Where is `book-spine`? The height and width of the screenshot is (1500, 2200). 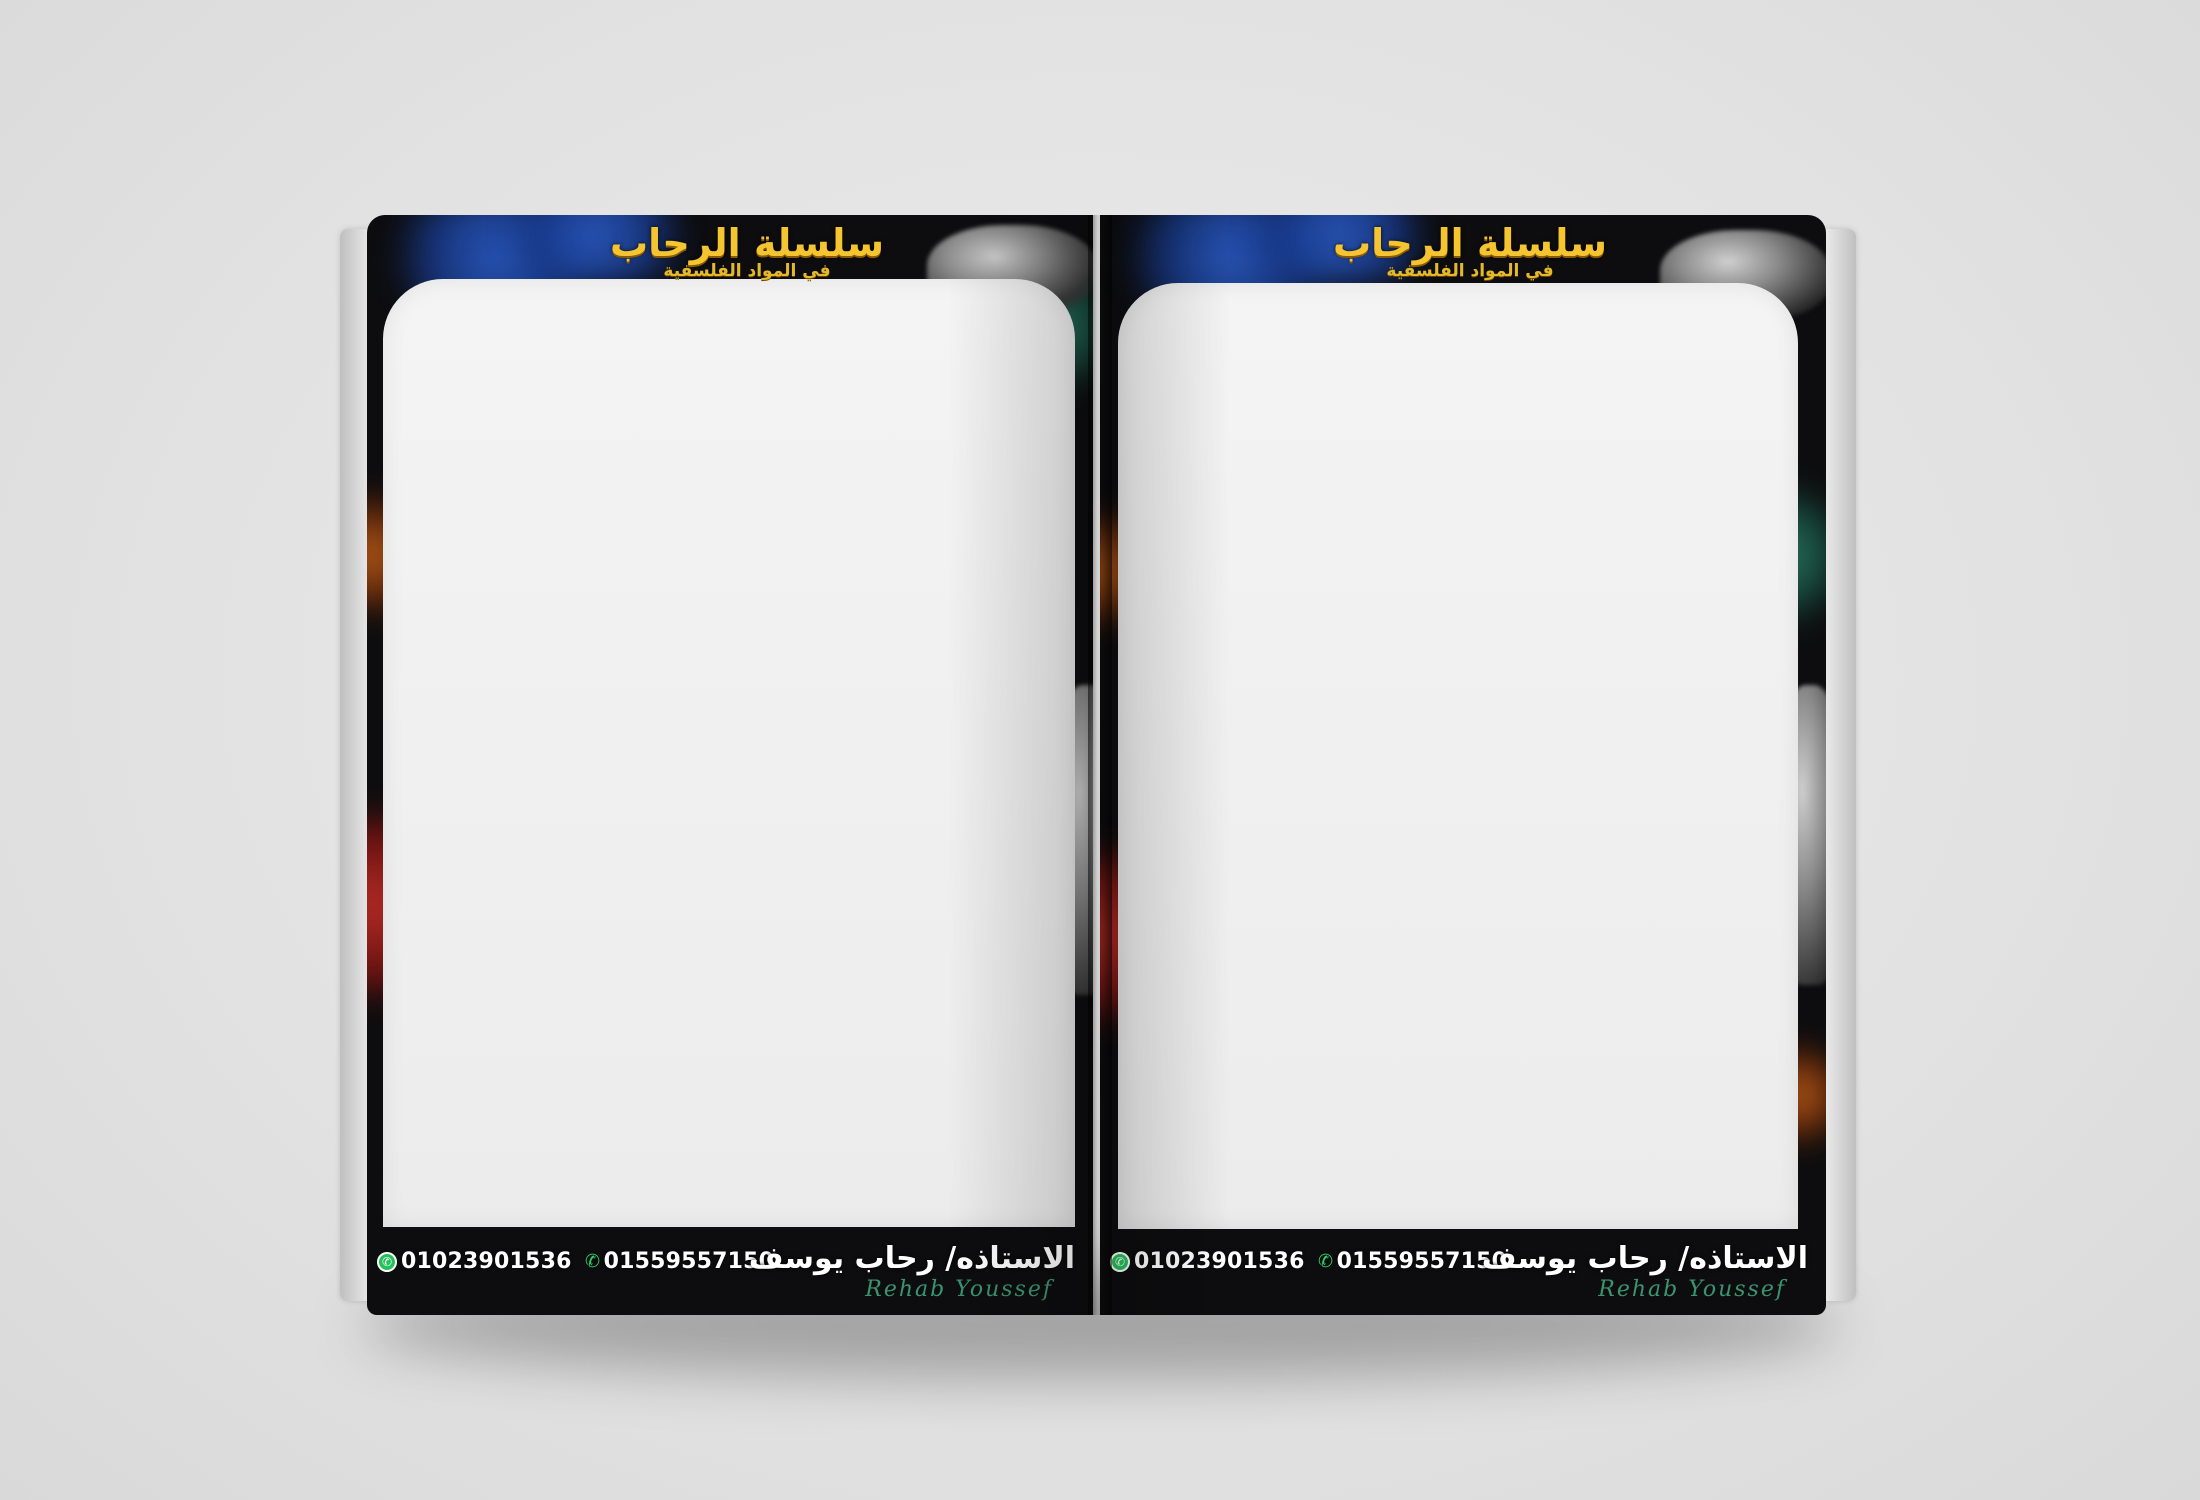
book-spine is located at coordinates (1100, 765).